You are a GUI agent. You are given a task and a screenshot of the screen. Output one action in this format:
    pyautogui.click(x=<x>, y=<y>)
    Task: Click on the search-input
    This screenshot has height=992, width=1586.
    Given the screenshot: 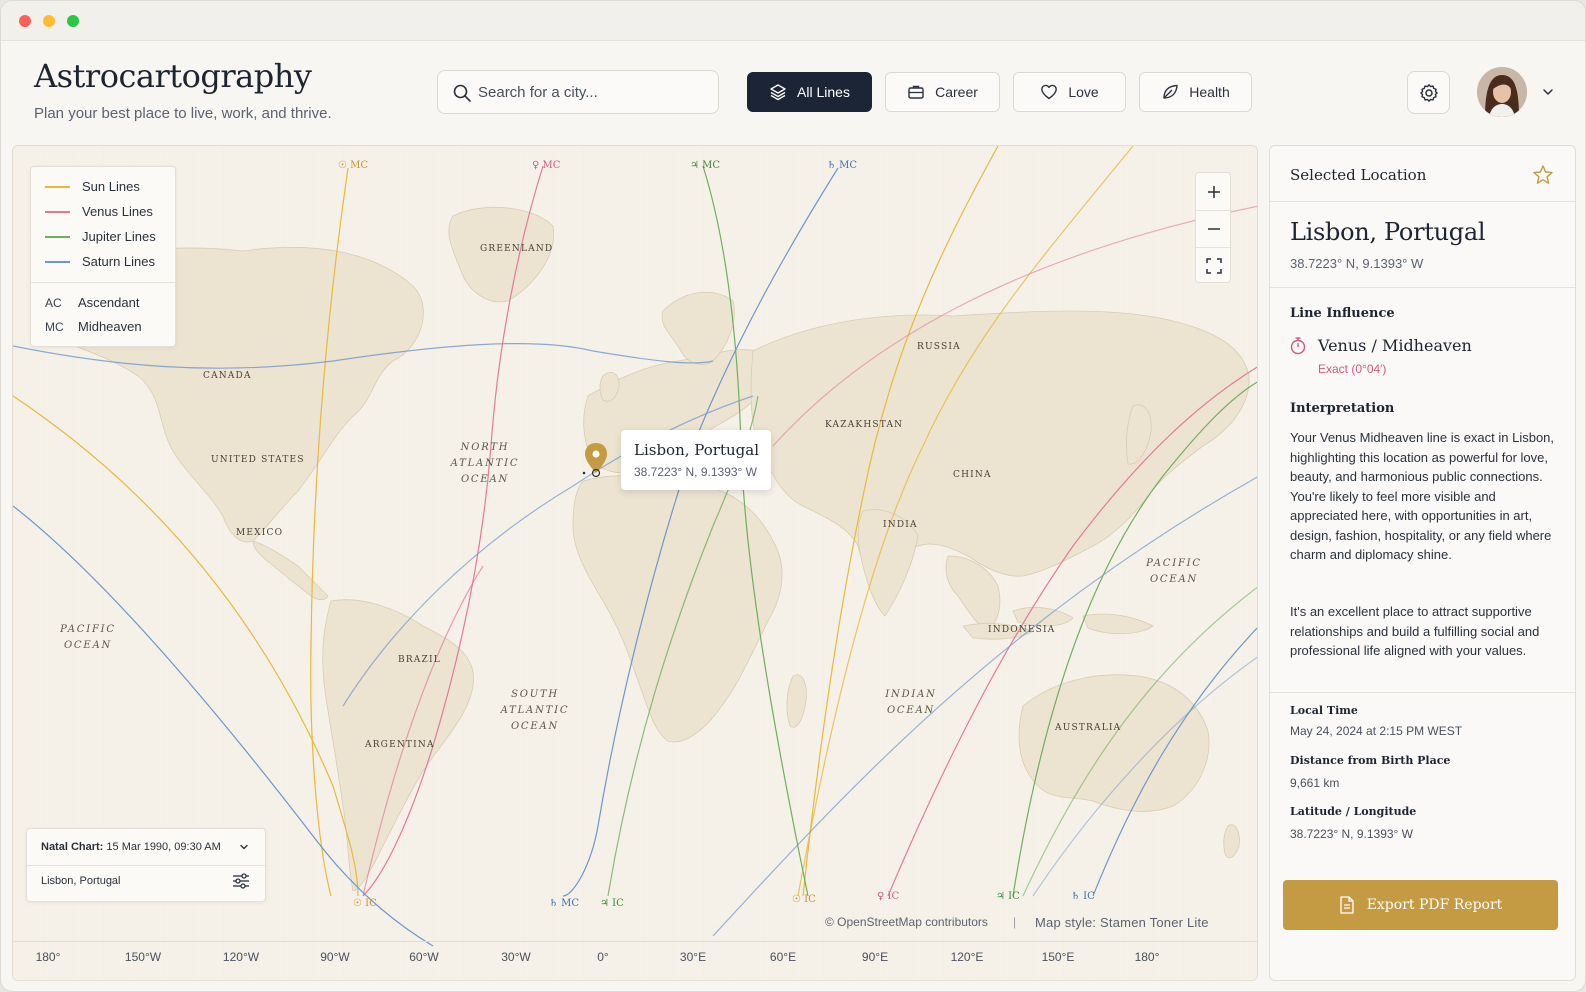 What is the action you would take?
    pyautogui.click(x=593, y=92)
    